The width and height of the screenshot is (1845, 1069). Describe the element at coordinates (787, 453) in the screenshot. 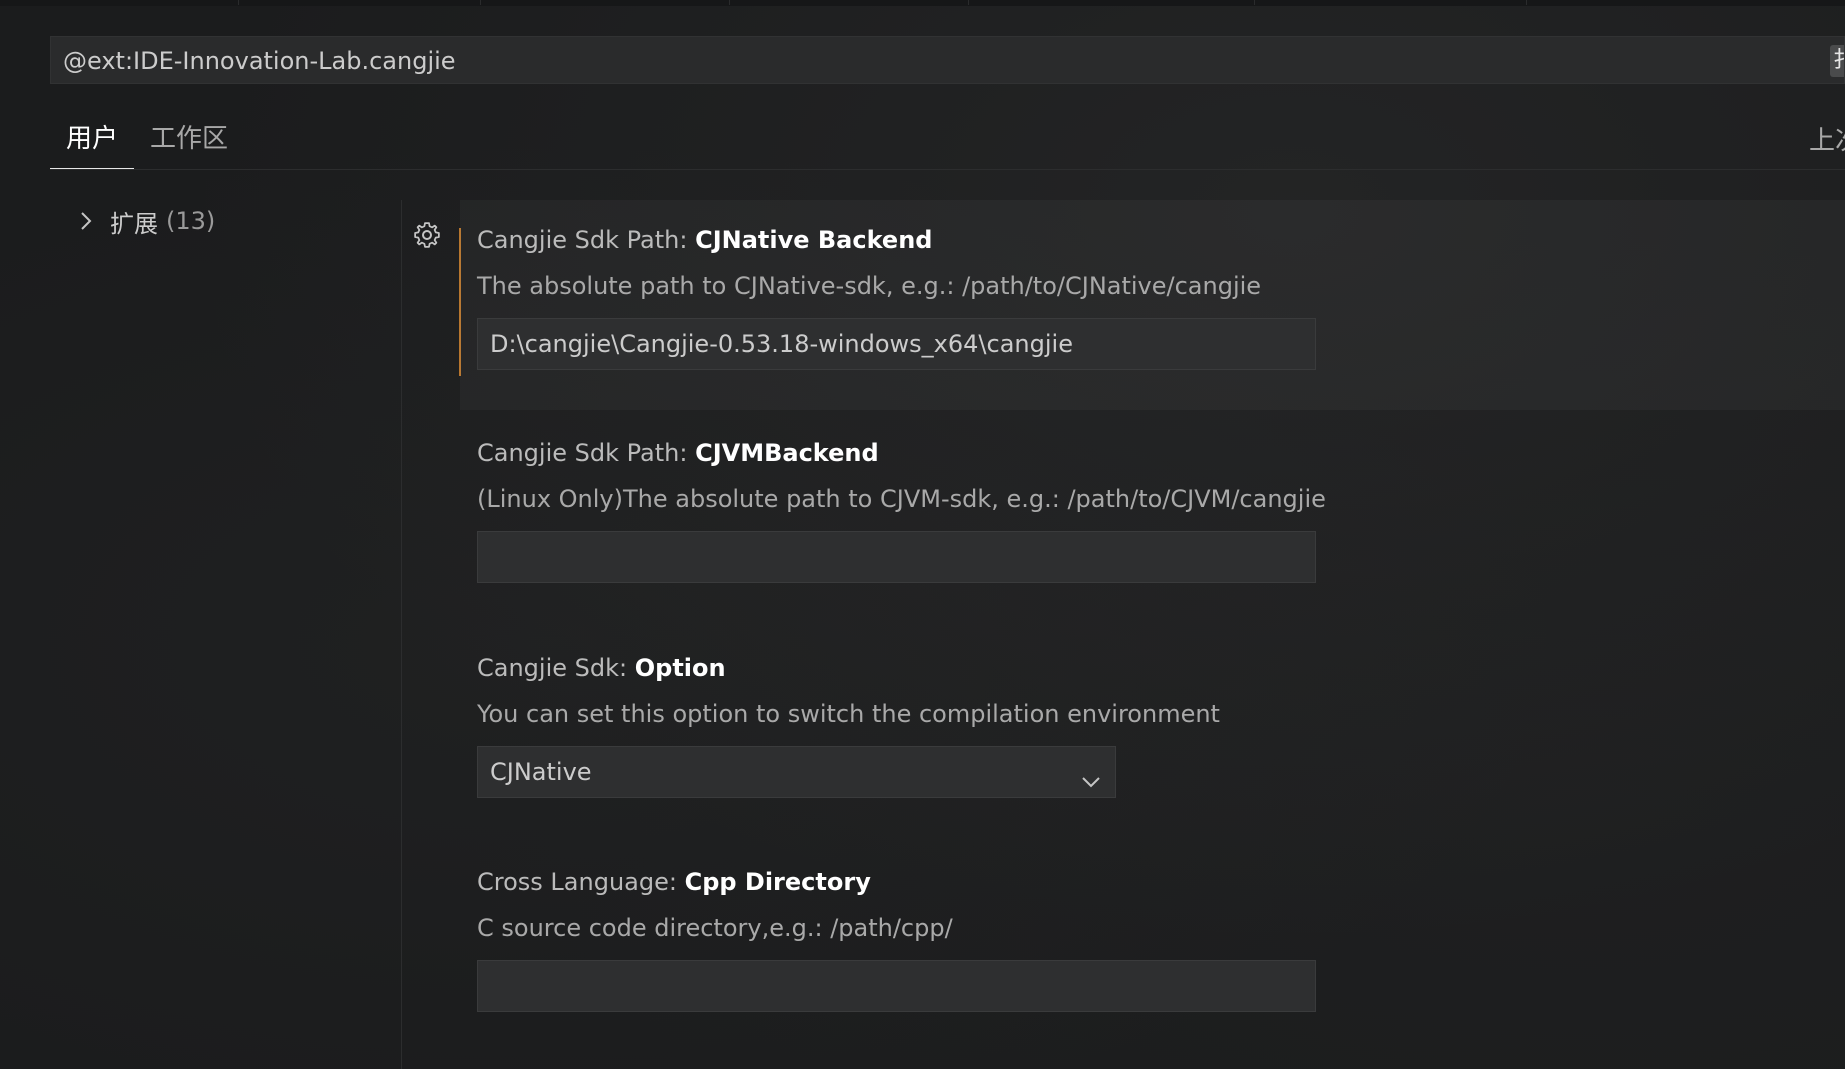

I see `setting-name: CJVMBackend` at that location.